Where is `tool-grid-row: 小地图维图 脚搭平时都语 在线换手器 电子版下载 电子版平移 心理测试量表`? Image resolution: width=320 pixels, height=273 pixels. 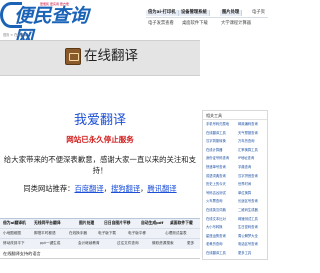 tool-grid-row: 小地图维图 脚搭平时都语 在线换手器 电子版下载 电子版平移 心理测试量表 is located at coordinates (100, 234).